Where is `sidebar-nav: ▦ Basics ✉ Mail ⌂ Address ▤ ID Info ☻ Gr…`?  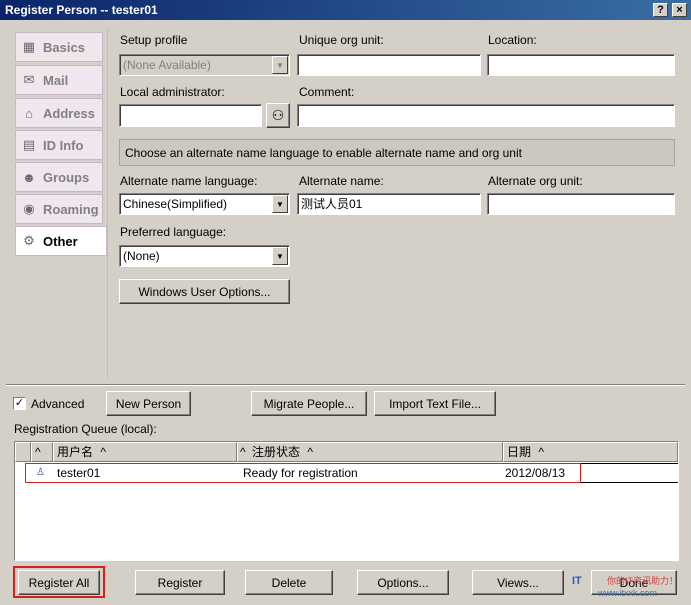 sidebar-nav: ▦ Basics ✉ Mail ⌂ Address ▤ ID Info ☻ Gr… is located at coordinates (61, 148).